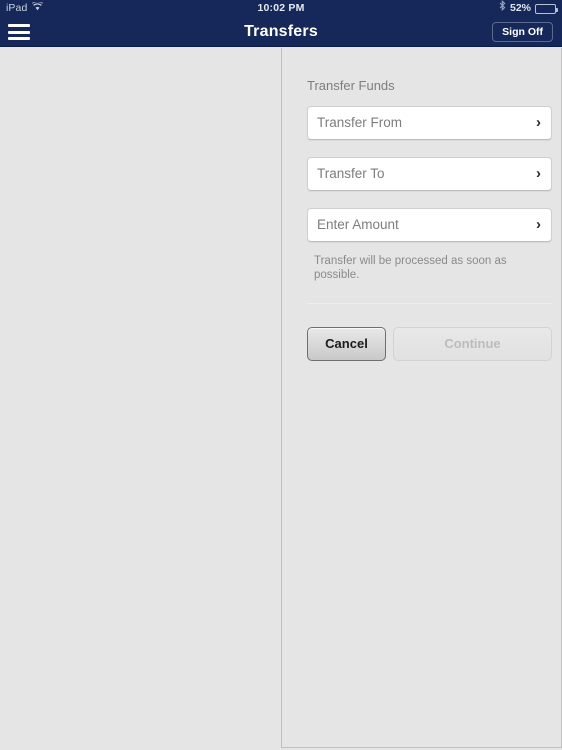 The width and height of the screenshot is (562, 750). What do you see at coordinates (429, 123) in the screenshot?
I see `transfer-from-field: Transfer From ›` at bounding box center [429, 123].